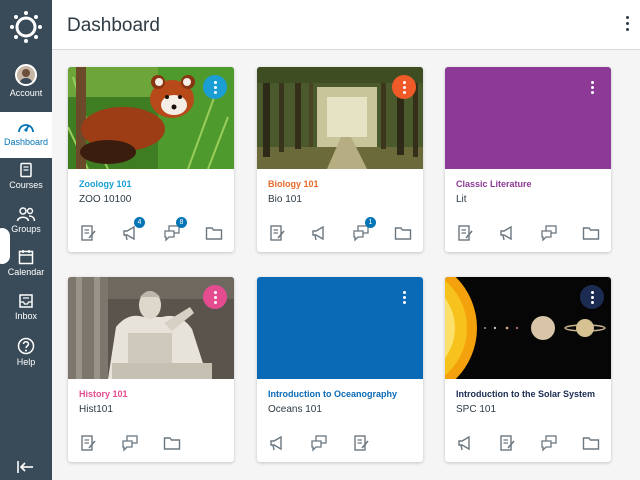  What do you see at coordinates (528, 159) in the screenshot?
I see `course-card-literature: Classic Literature Lit` at bounding box center [528, 159].